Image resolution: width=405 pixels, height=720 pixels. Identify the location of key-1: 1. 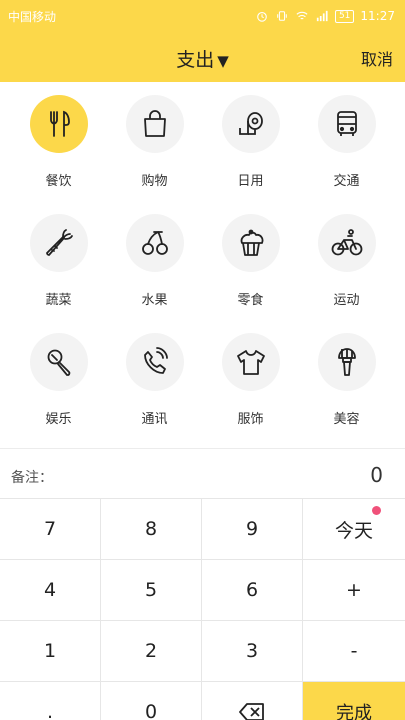
(50, 651).